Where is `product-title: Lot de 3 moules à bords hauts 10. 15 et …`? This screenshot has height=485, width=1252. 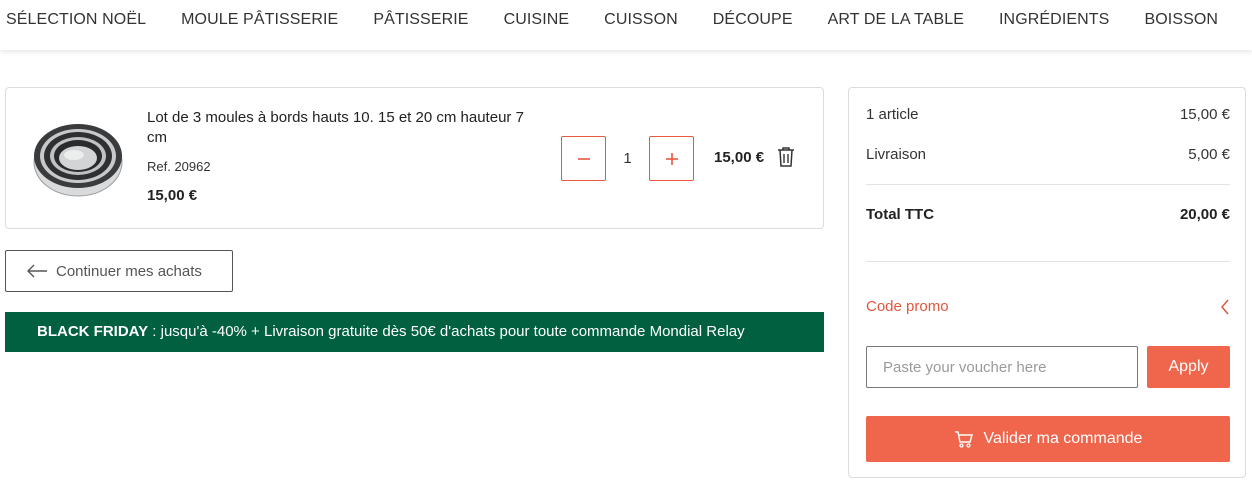
product-title: Lot de 3 moules à bords hauts 10. 15 et … is located at coordinates (347, 128).